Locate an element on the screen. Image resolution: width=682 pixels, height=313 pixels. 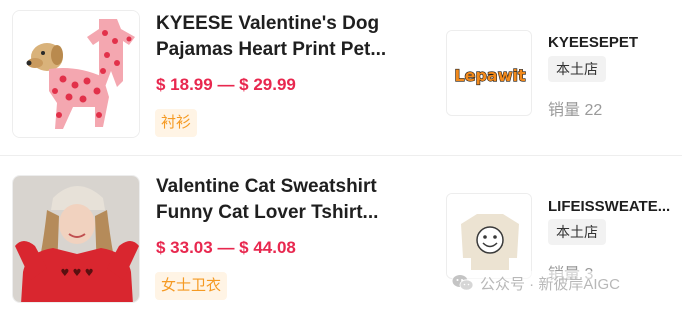
woman-sweatshirt-photo-icon: ♥ ♥ ♥ is located at coordinates (76, 239).